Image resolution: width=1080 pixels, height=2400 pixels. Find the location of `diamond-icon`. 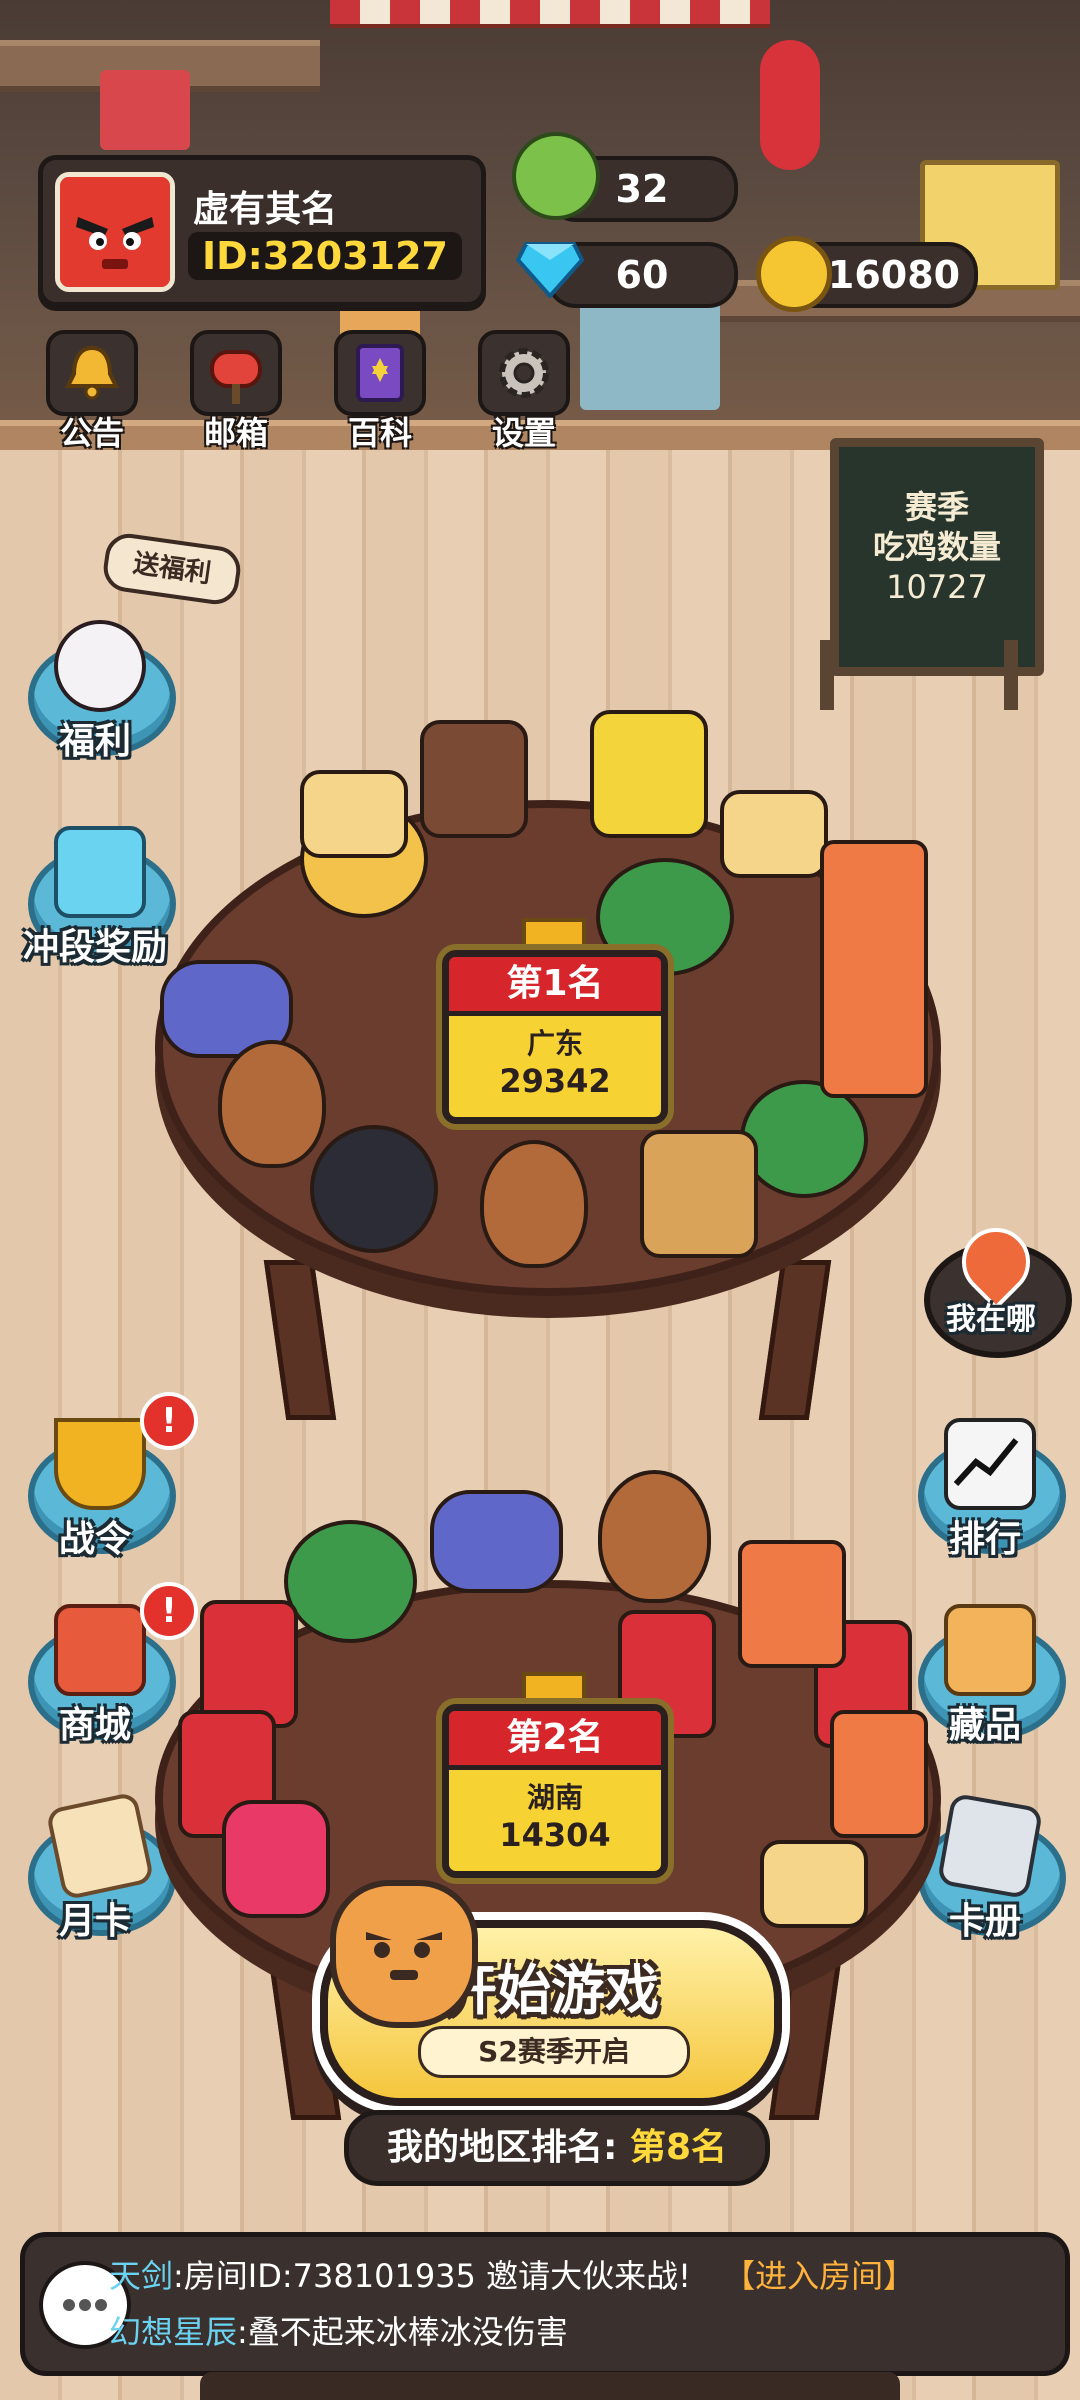

diamond-icon is located at coordinates (550, 269).